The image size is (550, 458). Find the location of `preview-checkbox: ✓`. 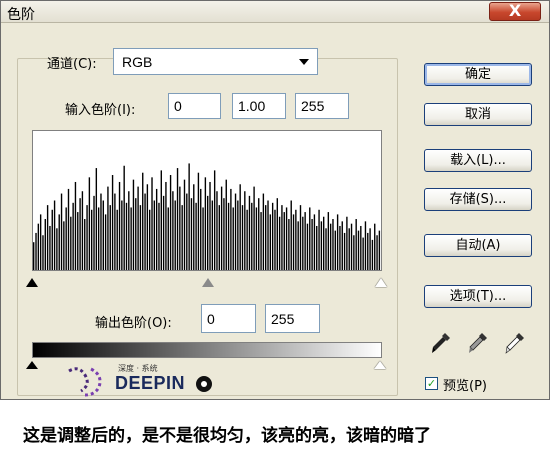

preview-checkbox: ✓ is located at coordinates (431, 383).